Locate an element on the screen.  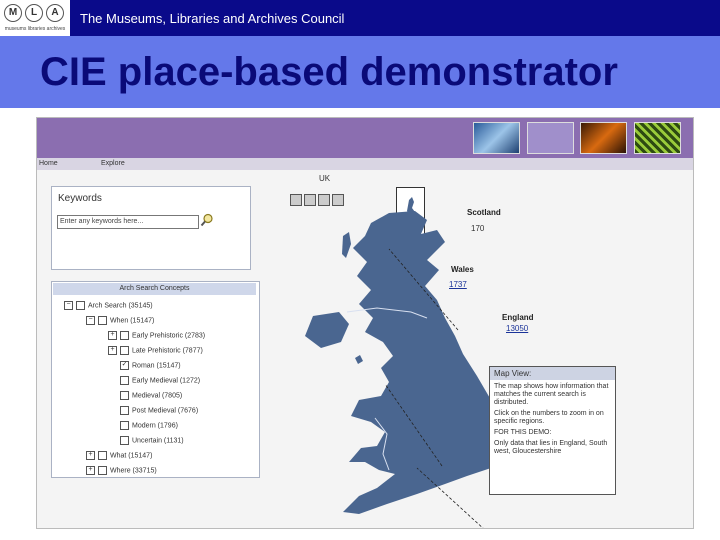
tree-item: Early Medieval (1272) is located at coordinates (160, 381).